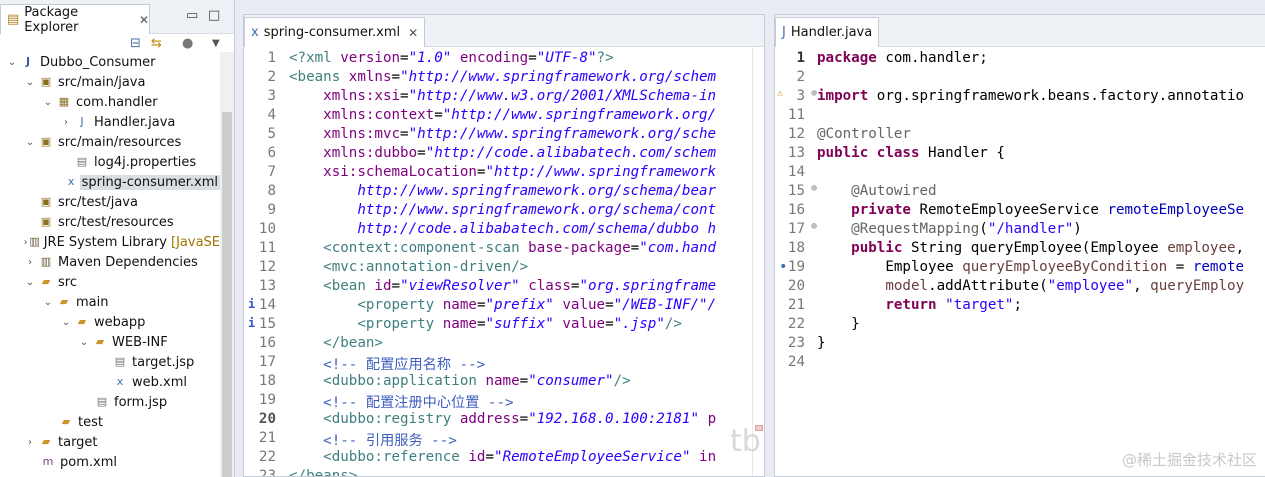  I want to click on package-explorer-tabbar: ▤ Package Explorer ✕ ▭ □, so click(117, 17).